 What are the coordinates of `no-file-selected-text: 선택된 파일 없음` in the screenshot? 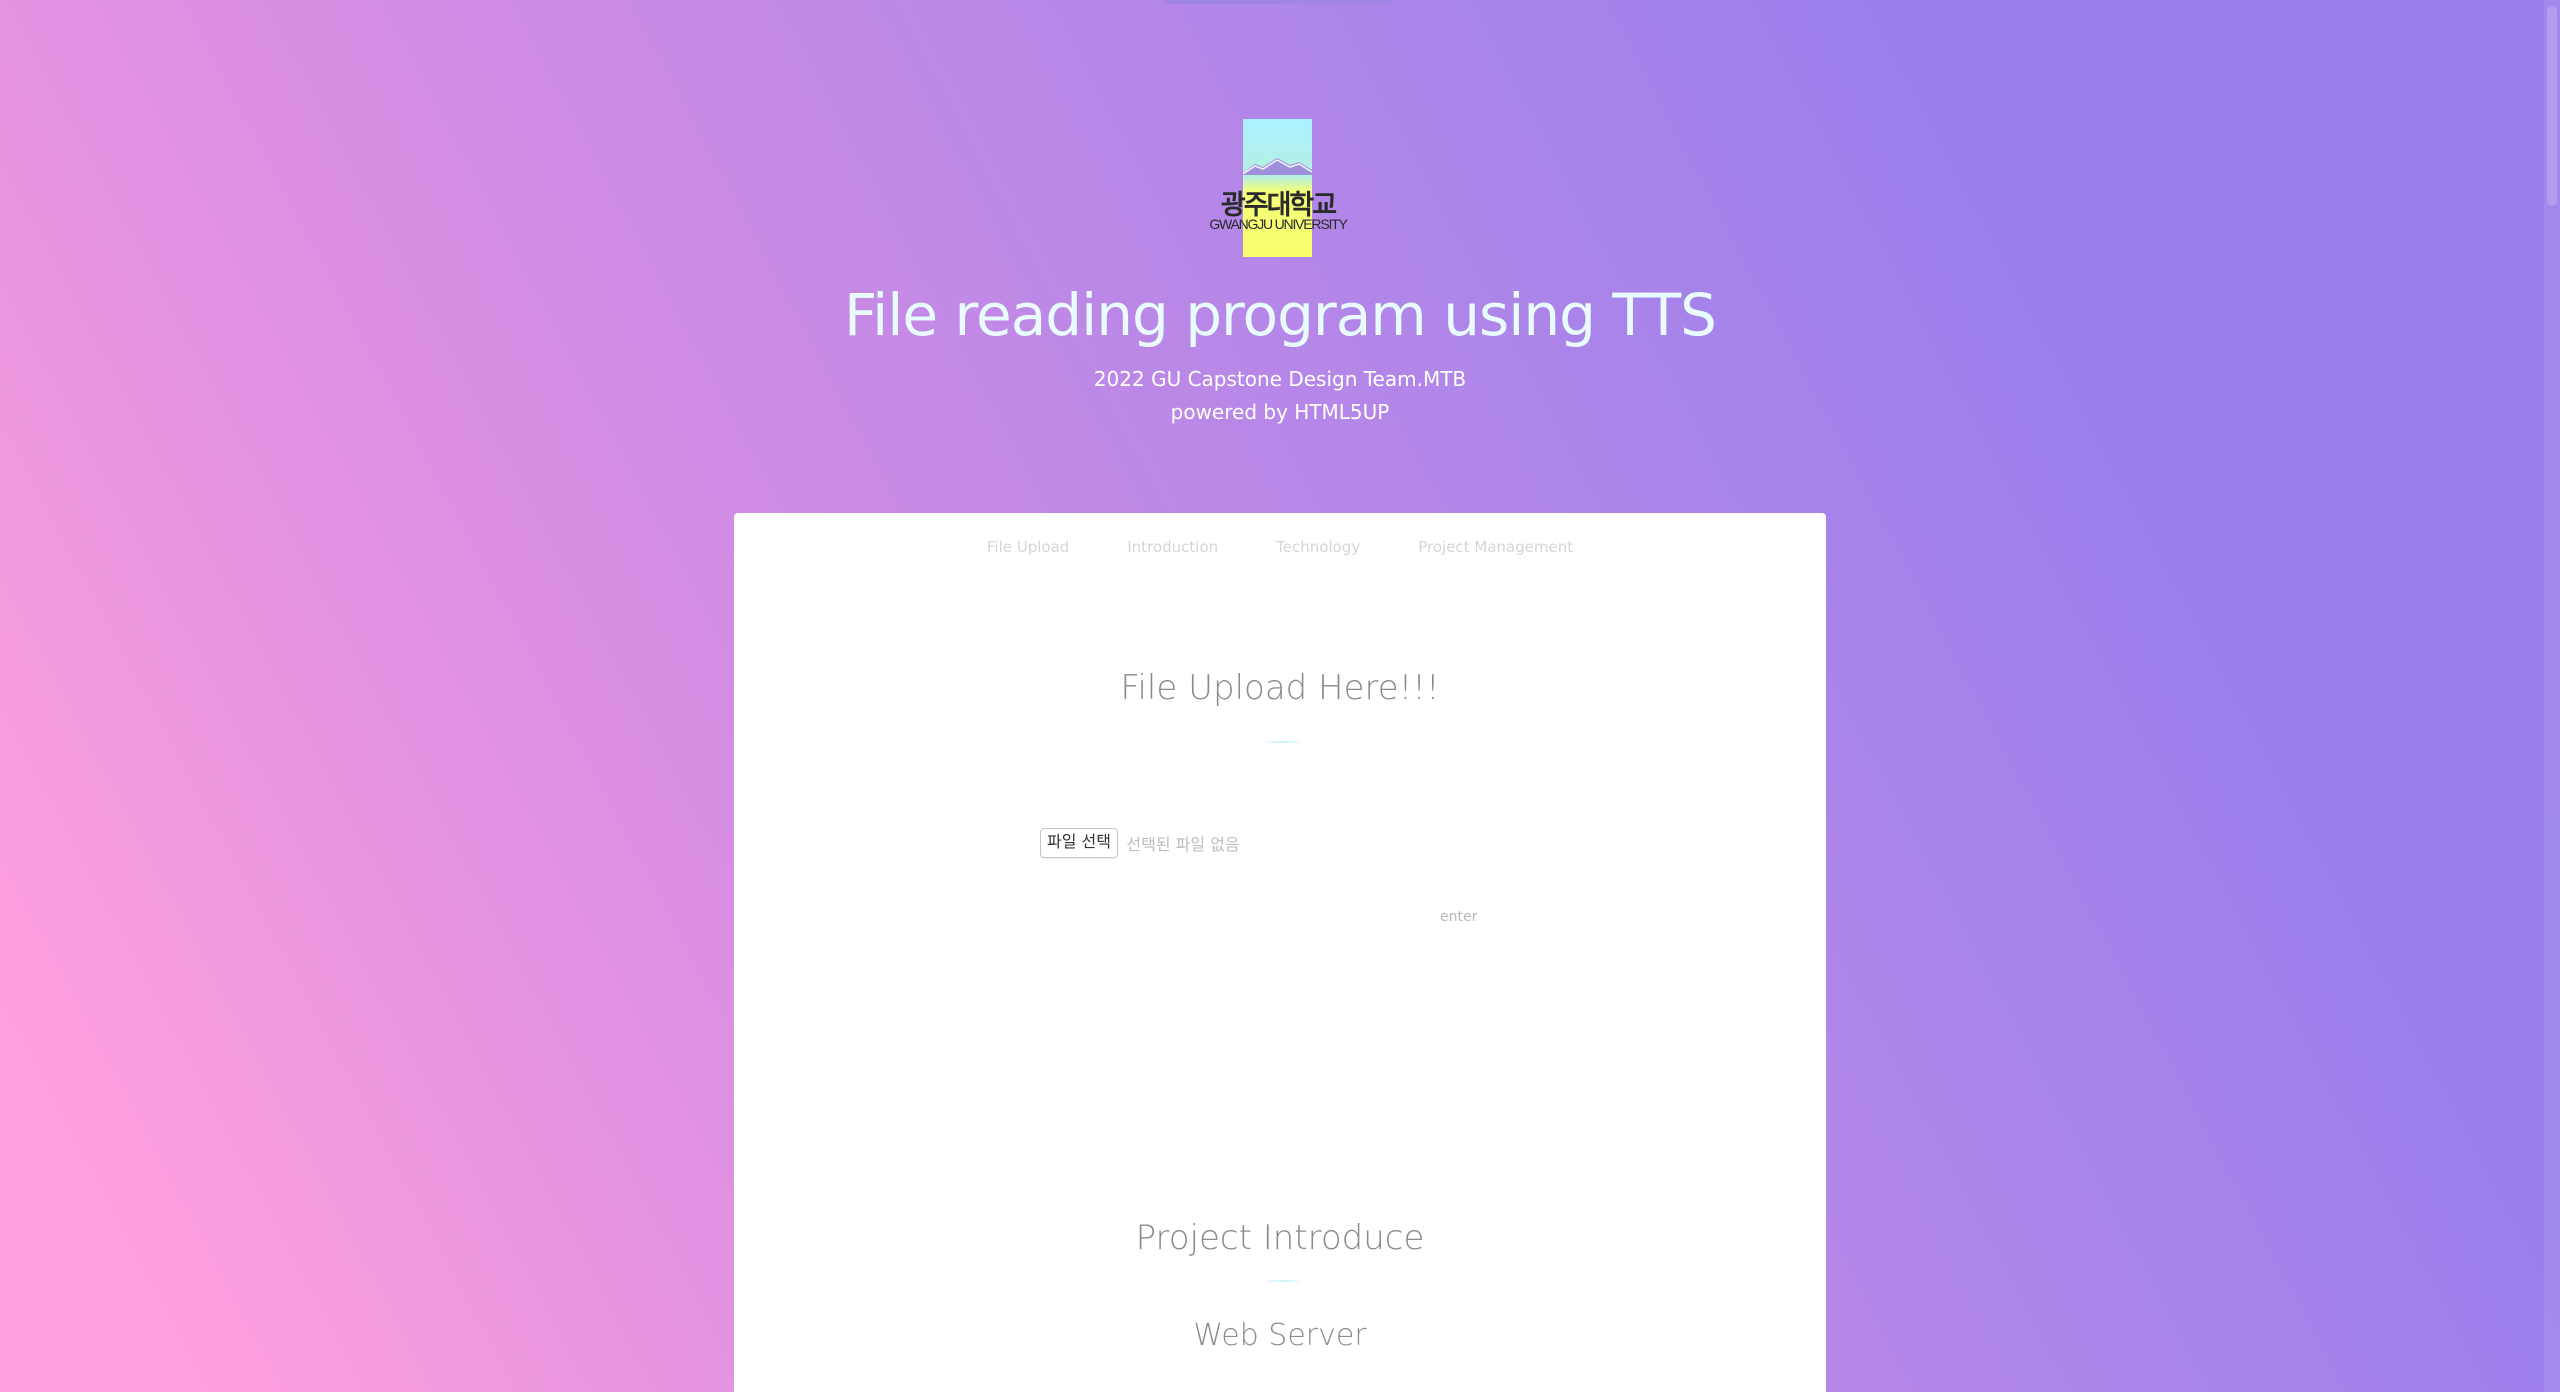 It's located at (1183, 844).